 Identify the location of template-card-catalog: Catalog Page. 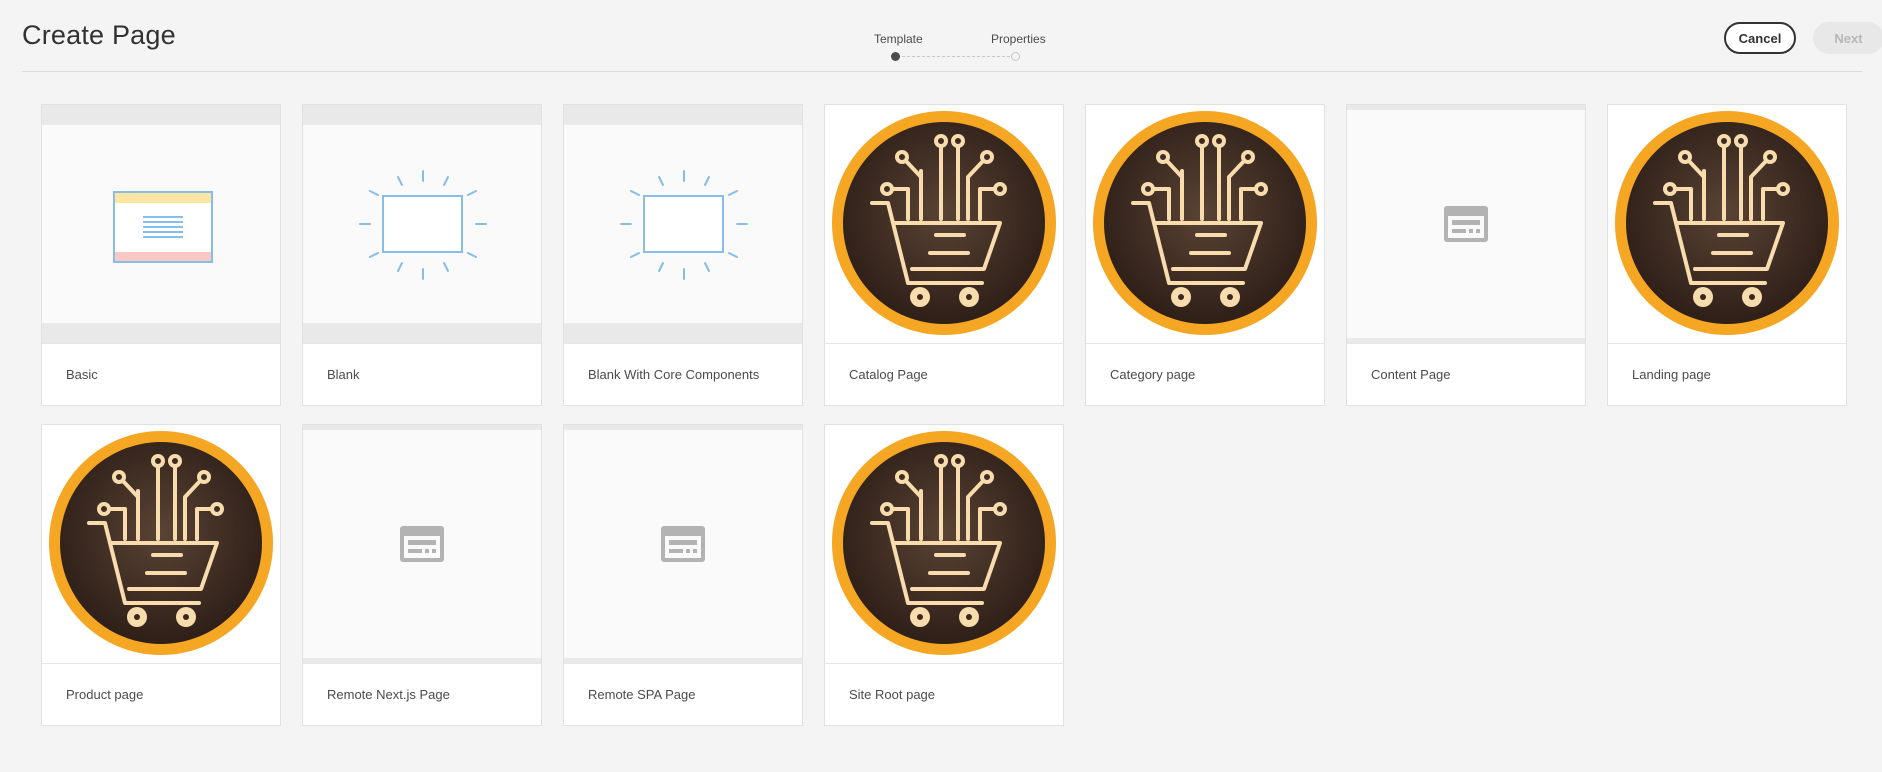
(944, 255).